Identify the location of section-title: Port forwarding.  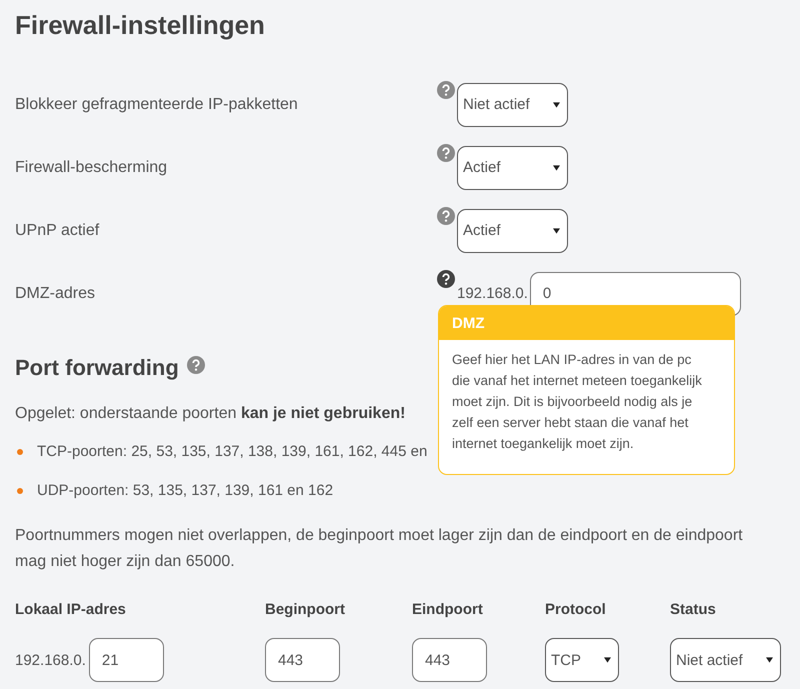
(97, 368).